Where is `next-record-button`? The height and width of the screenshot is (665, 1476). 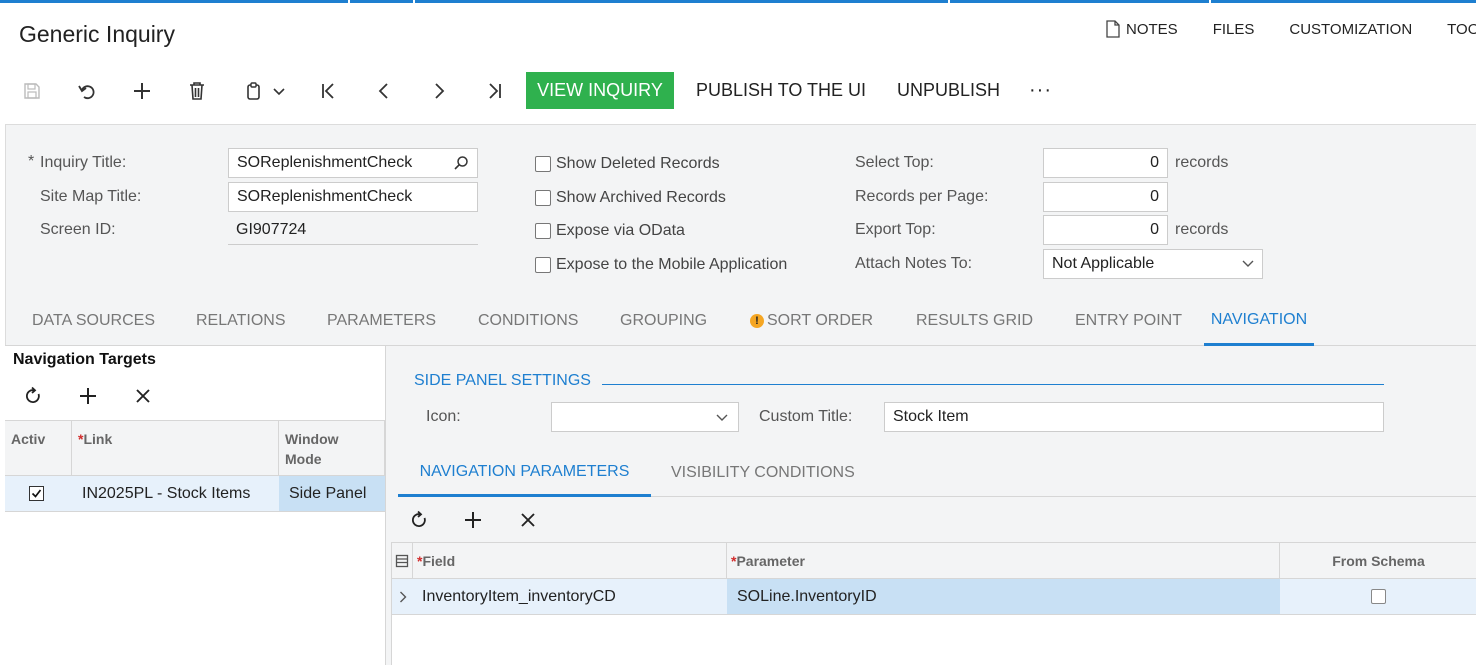 next-record-button is located at coordinates (439, 90).